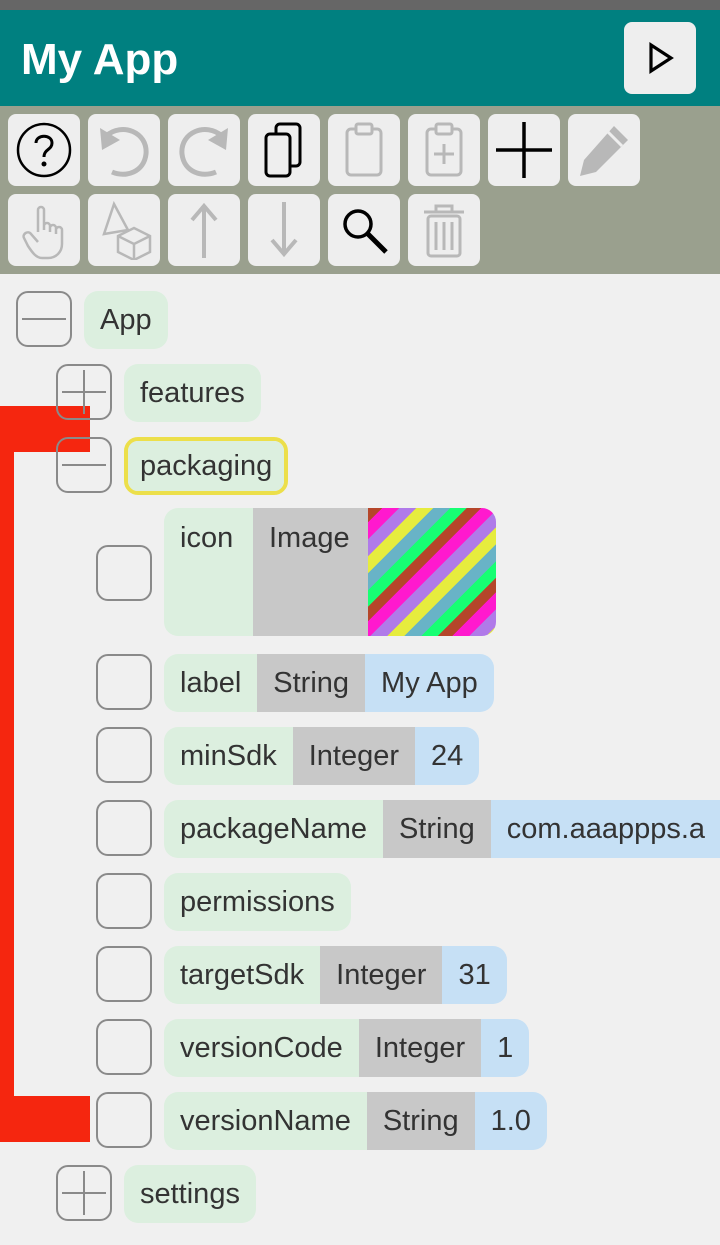 The height and width of the screenshot is (1245, 720). I want to click on property-value: My App, so click(429, 683).